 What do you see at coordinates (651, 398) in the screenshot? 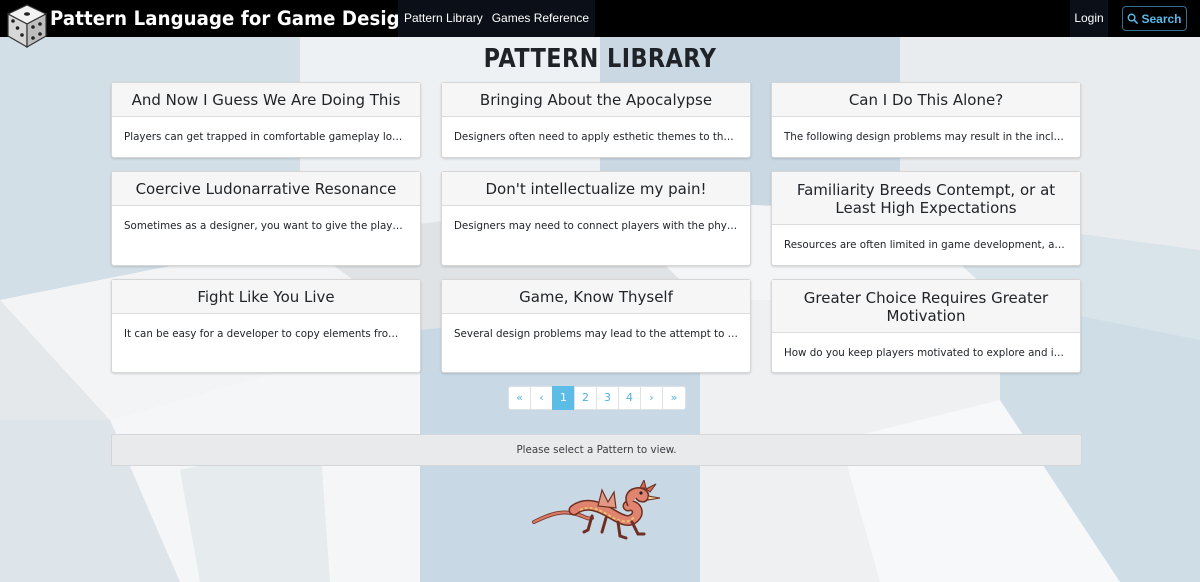
I see `pagination-next: ›` at bounding box center [651, 398].